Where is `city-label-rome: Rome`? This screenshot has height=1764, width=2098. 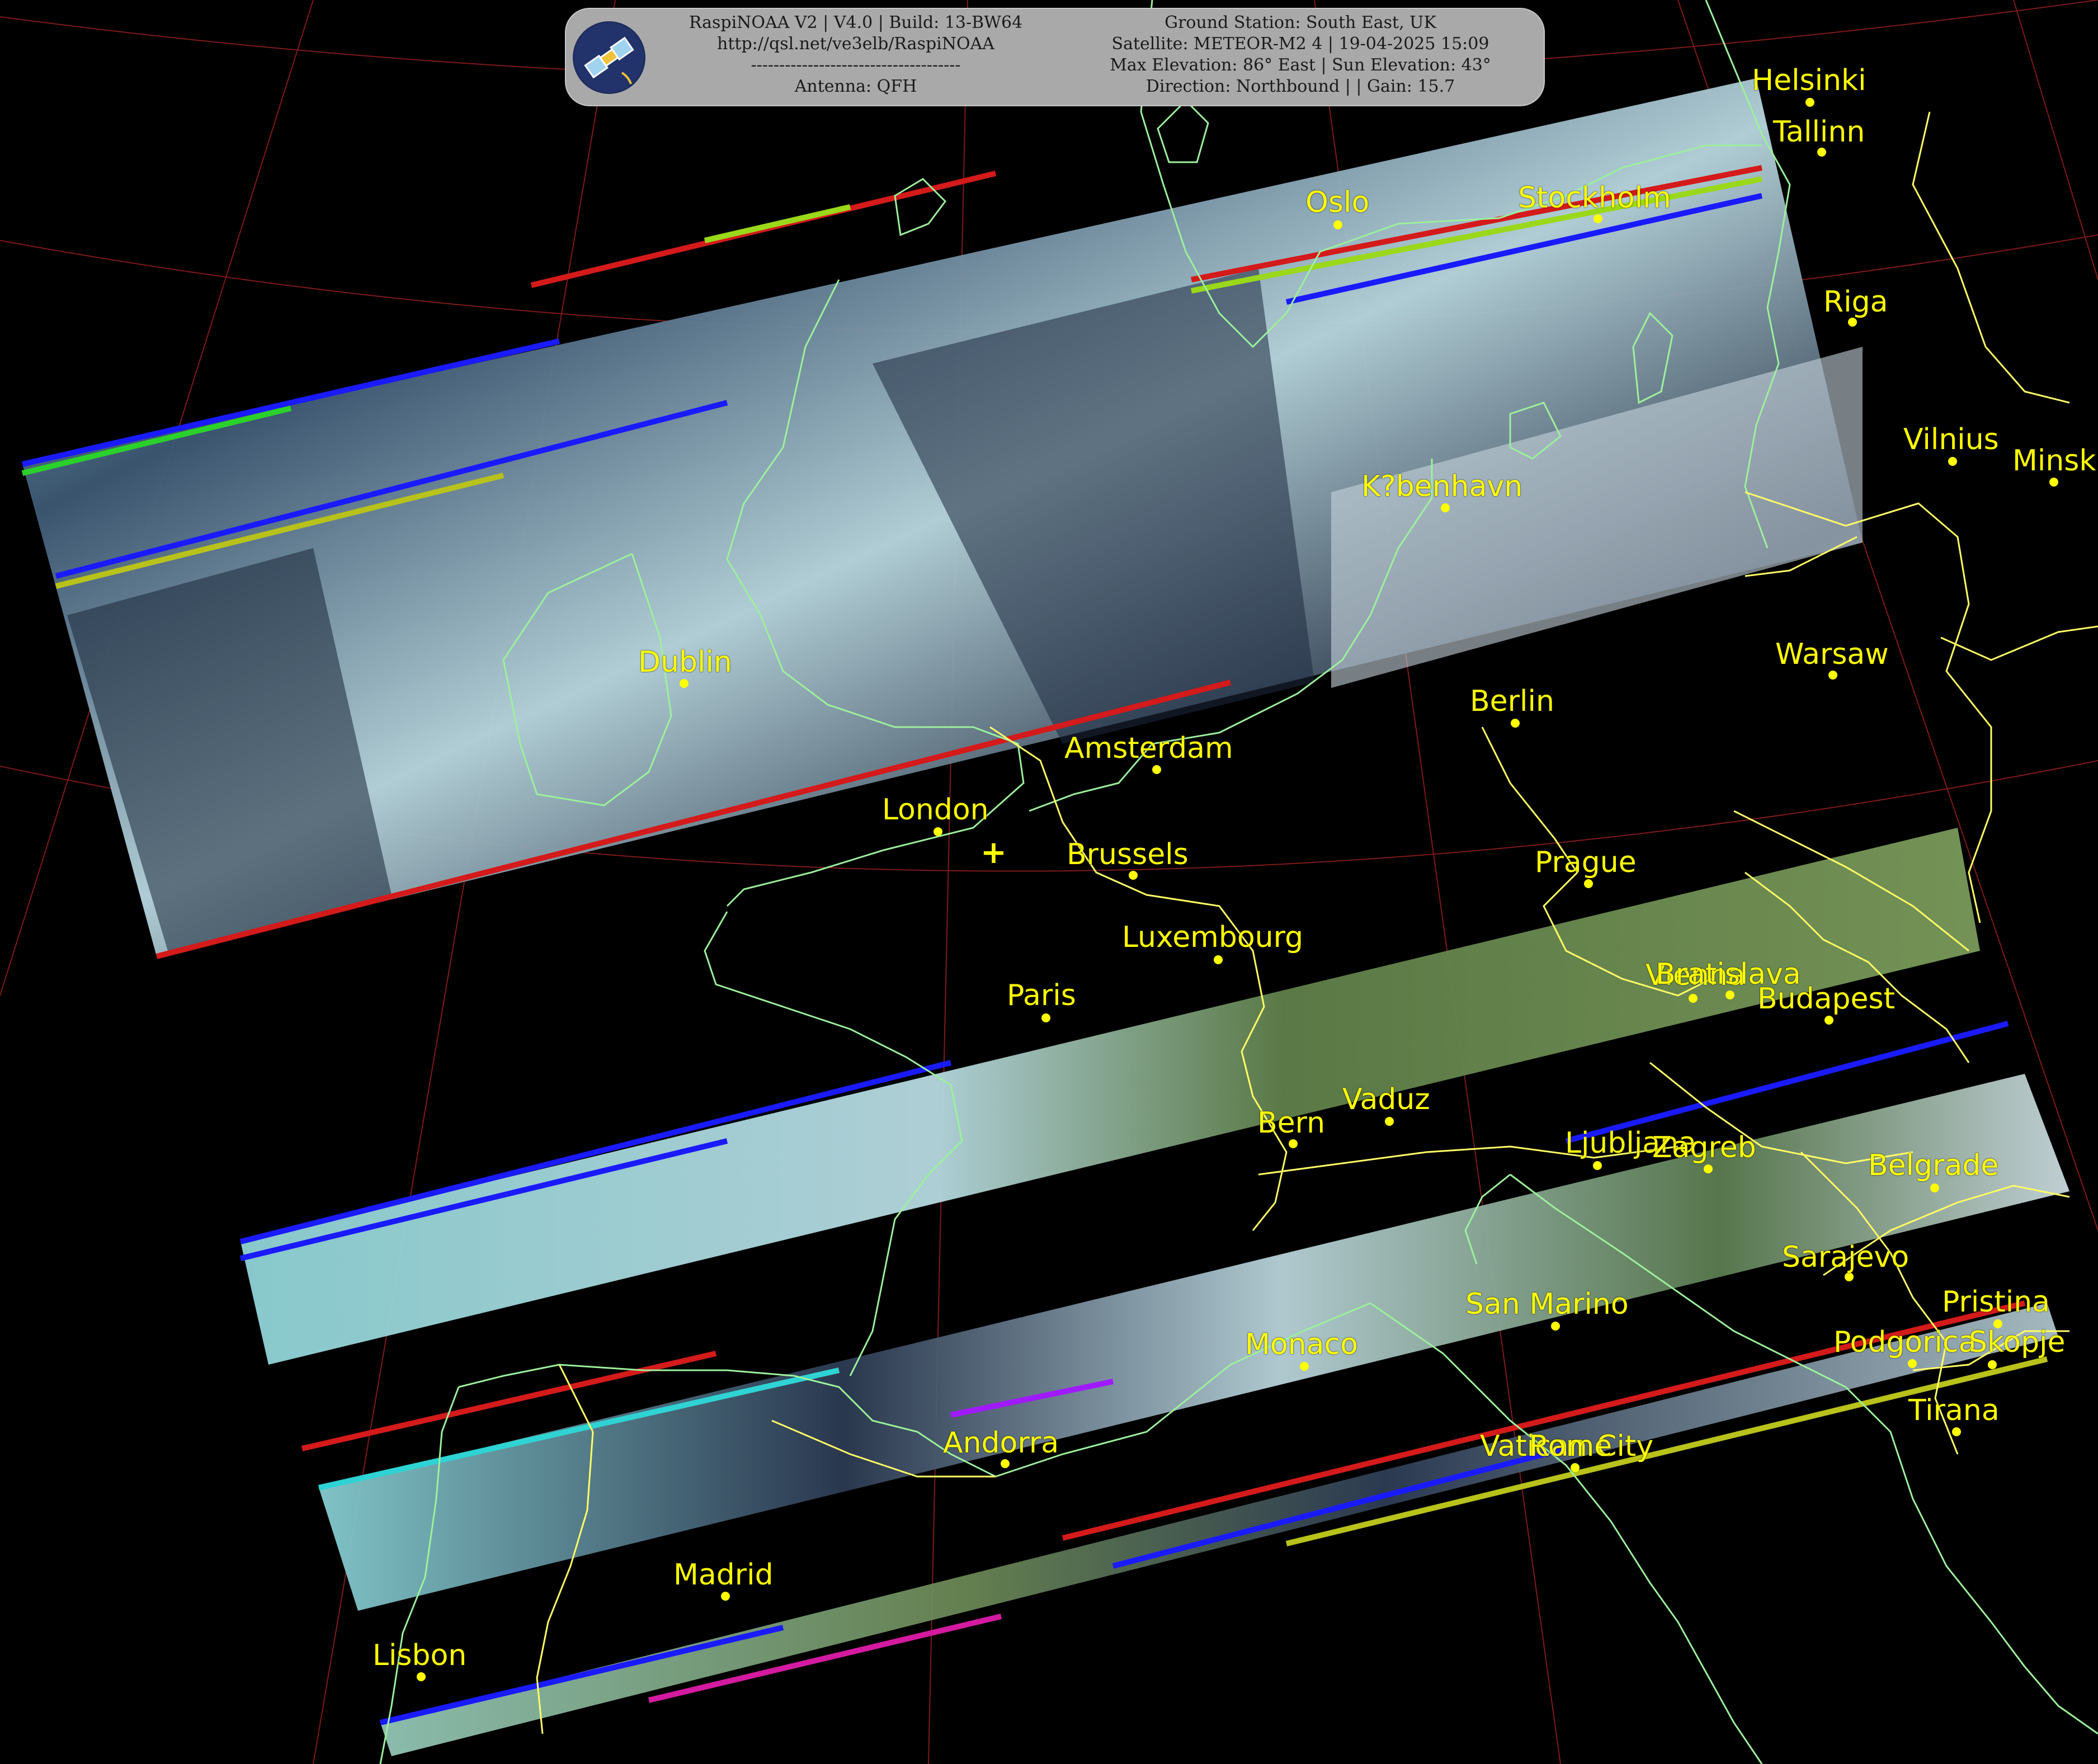
city-label-rome: Rome is located at coordinates (1571, 1446).